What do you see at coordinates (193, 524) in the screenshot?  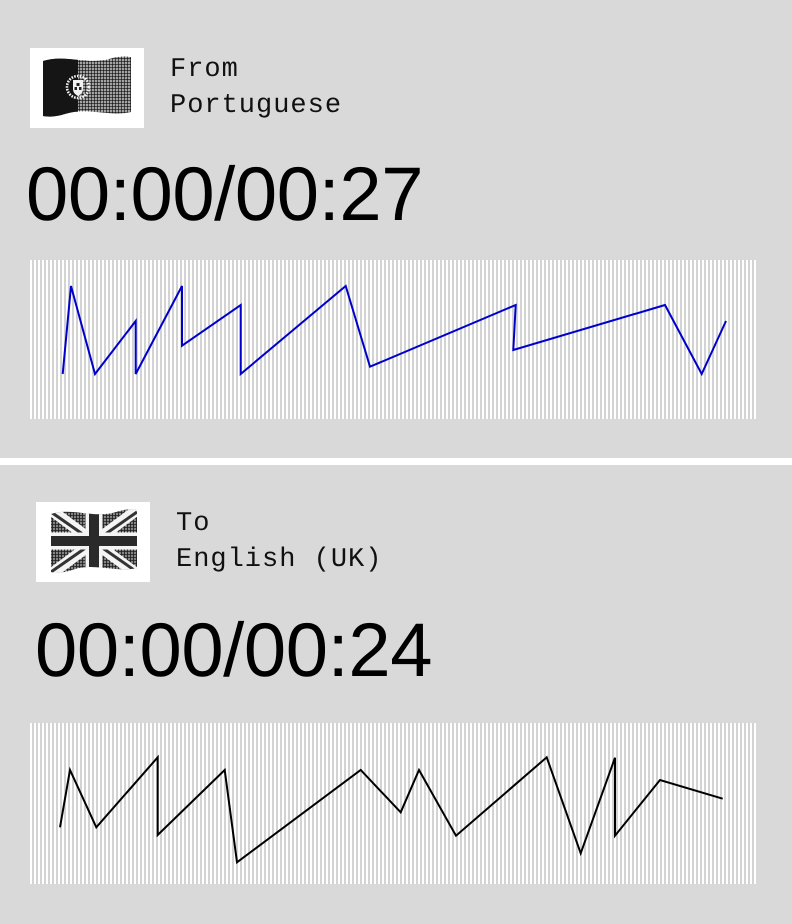 I see `direction-label: To` at bounding box center [193, 524].